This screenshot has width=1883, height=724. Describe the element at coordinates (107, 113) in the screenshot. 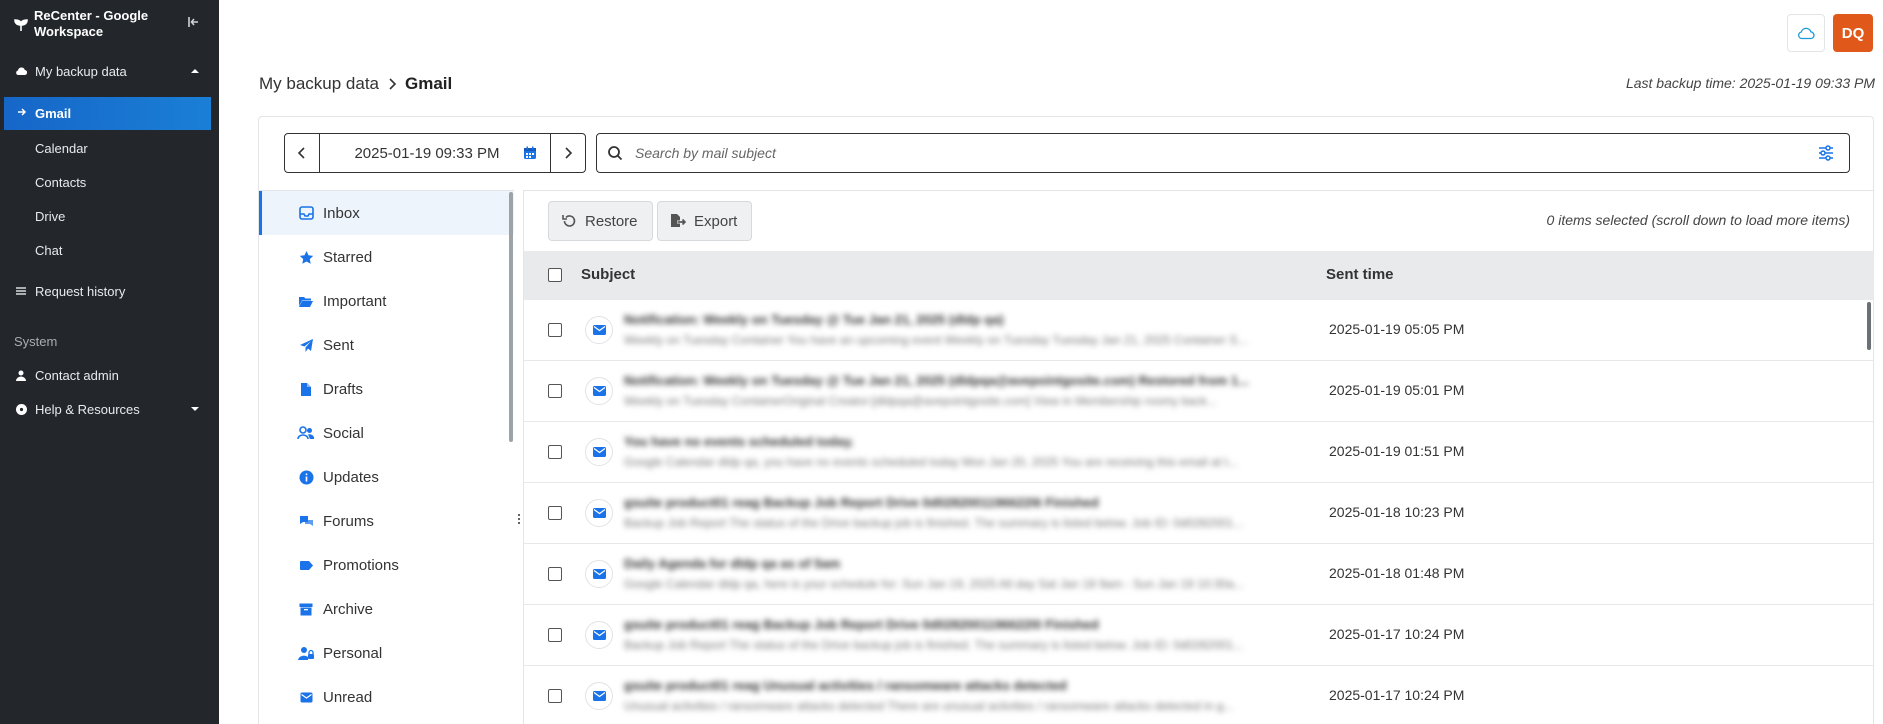

I see `sidebar-item-gmail: Gmail` at that location.